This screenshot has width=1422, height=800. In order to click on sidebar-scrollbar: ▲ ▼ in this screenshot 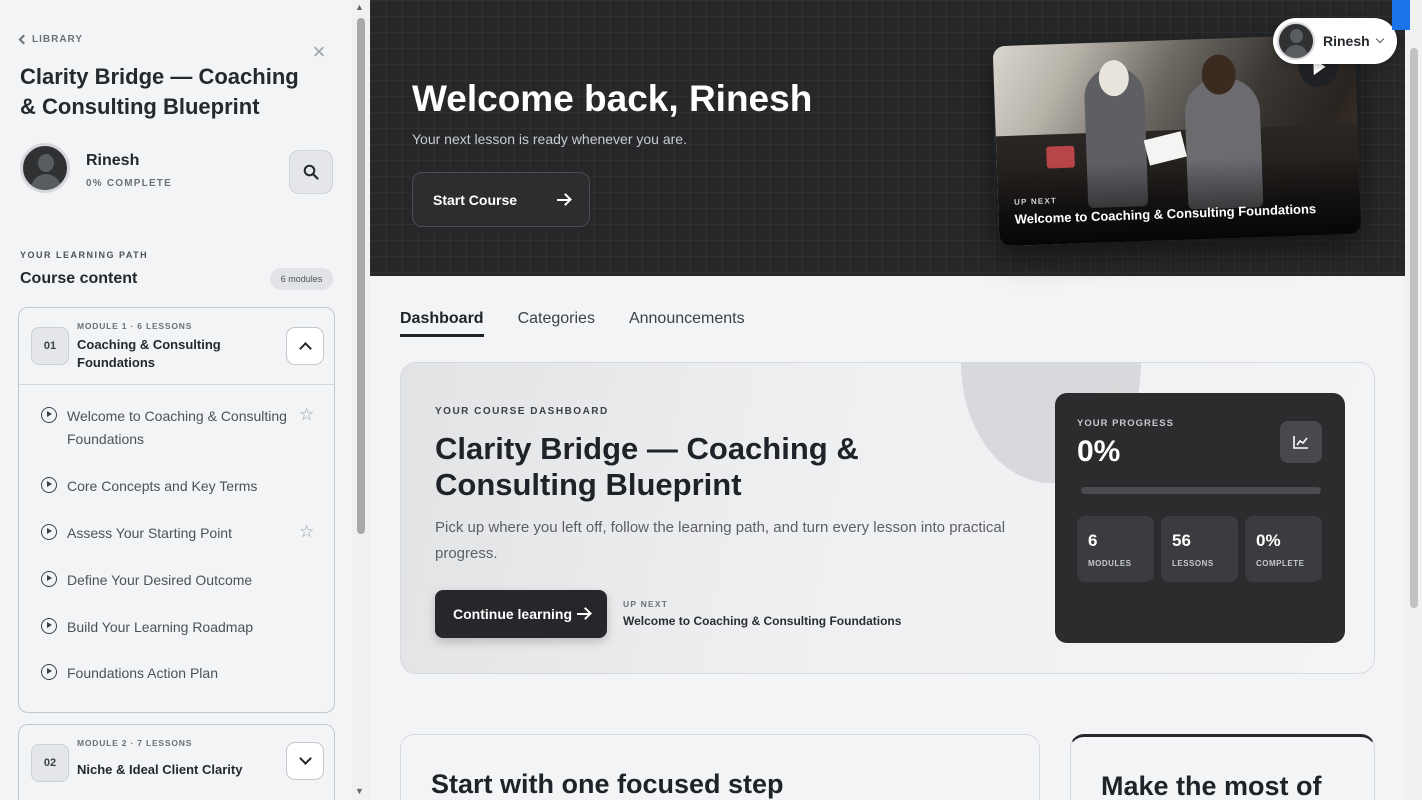, I will do `click(361, 400)`.